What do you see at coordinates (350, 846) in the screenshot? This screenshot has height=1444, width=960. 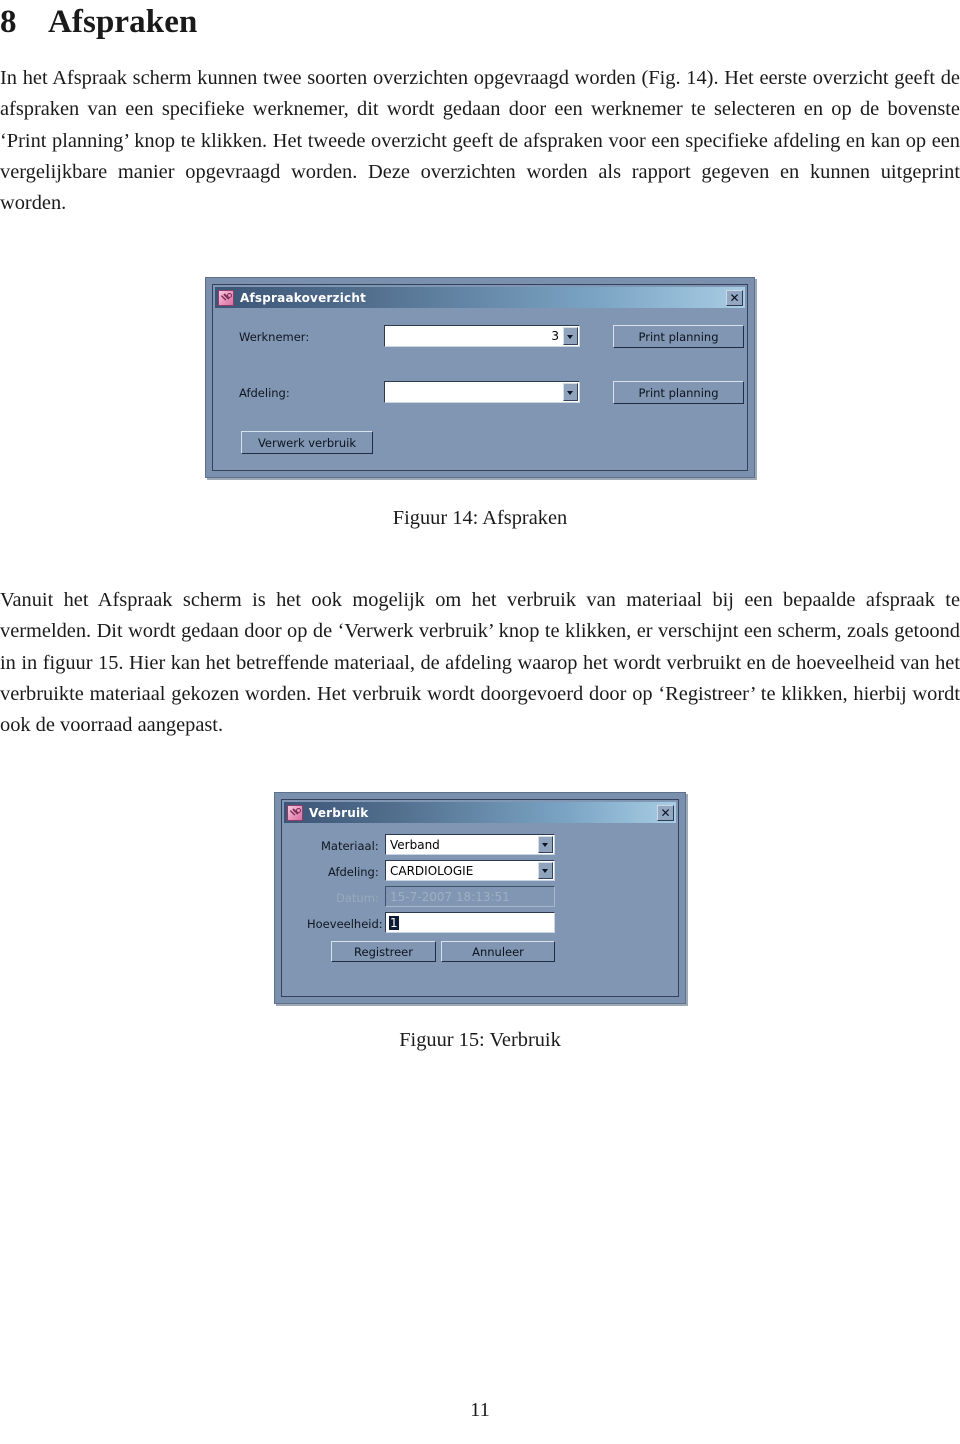 I see `materiaal-label: Materiaal:` at bounding box center [350, 846].